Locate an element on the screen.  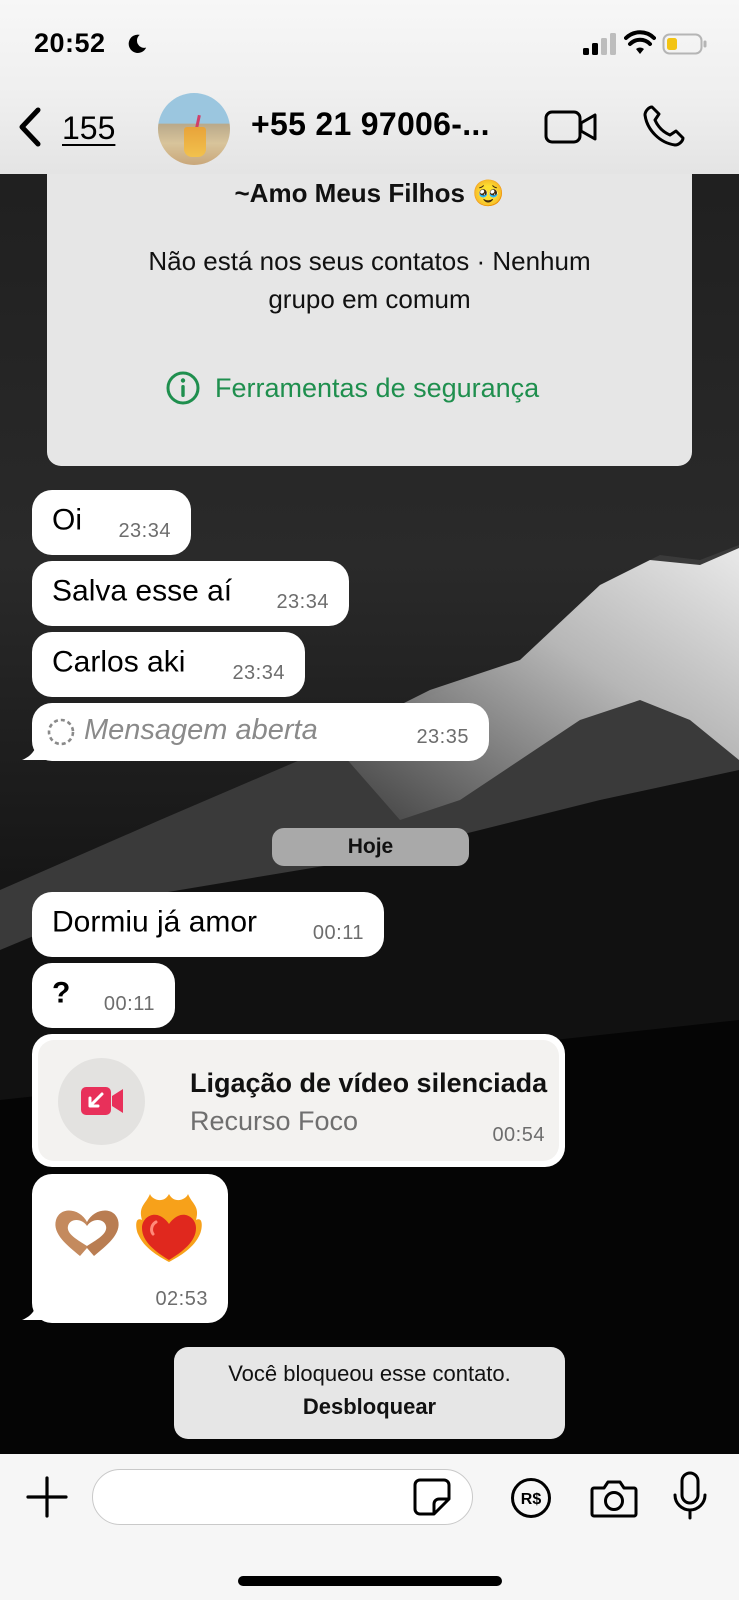
heart-hands-emoji is located at coordinates (87, 1233).